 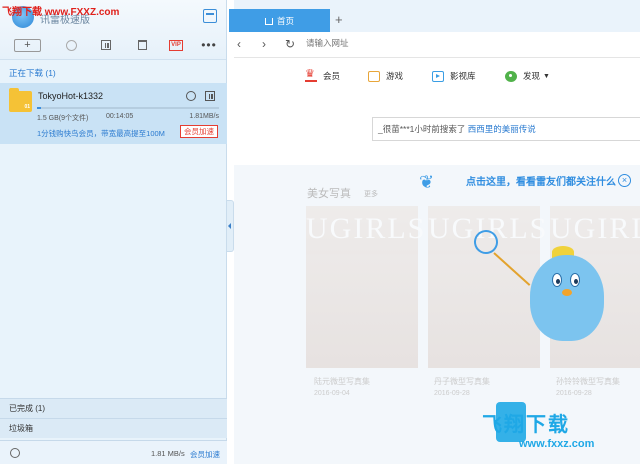 I want to click on watermark-text: 飞翔下载 www.FXXZ.com, so click(x=61, y=12).